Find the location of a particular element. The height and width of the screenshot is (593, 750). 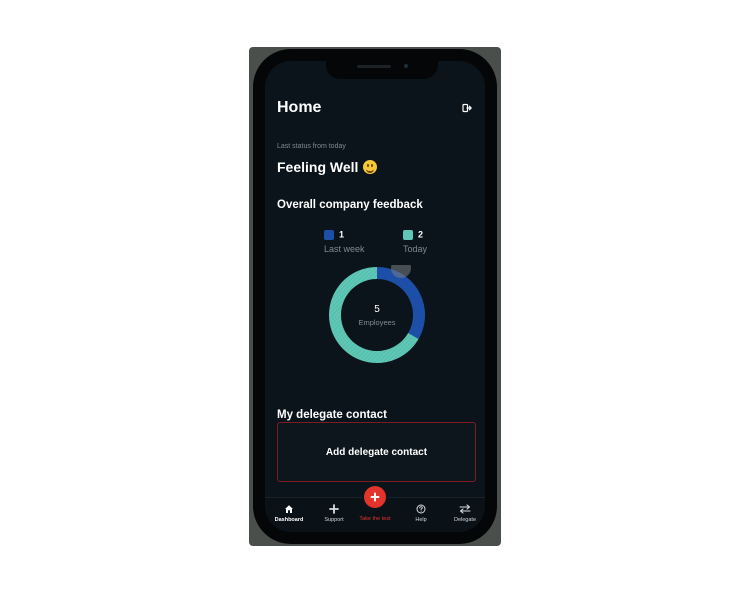

logout-icon is located at coordinates (467, 108).